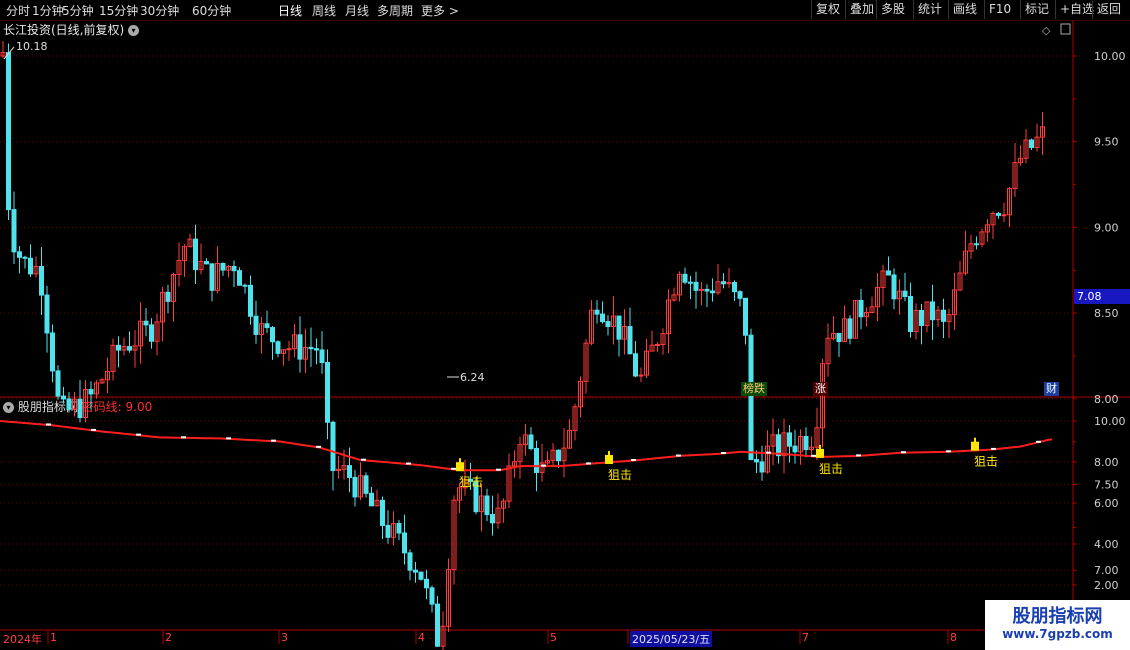 The height and width of the screenshot is (650, 1130). What do you see at coordinates (1110, 56) in the screenshot?
I see `y-tick-label: 10.00` at bounding box center [1110, 56].